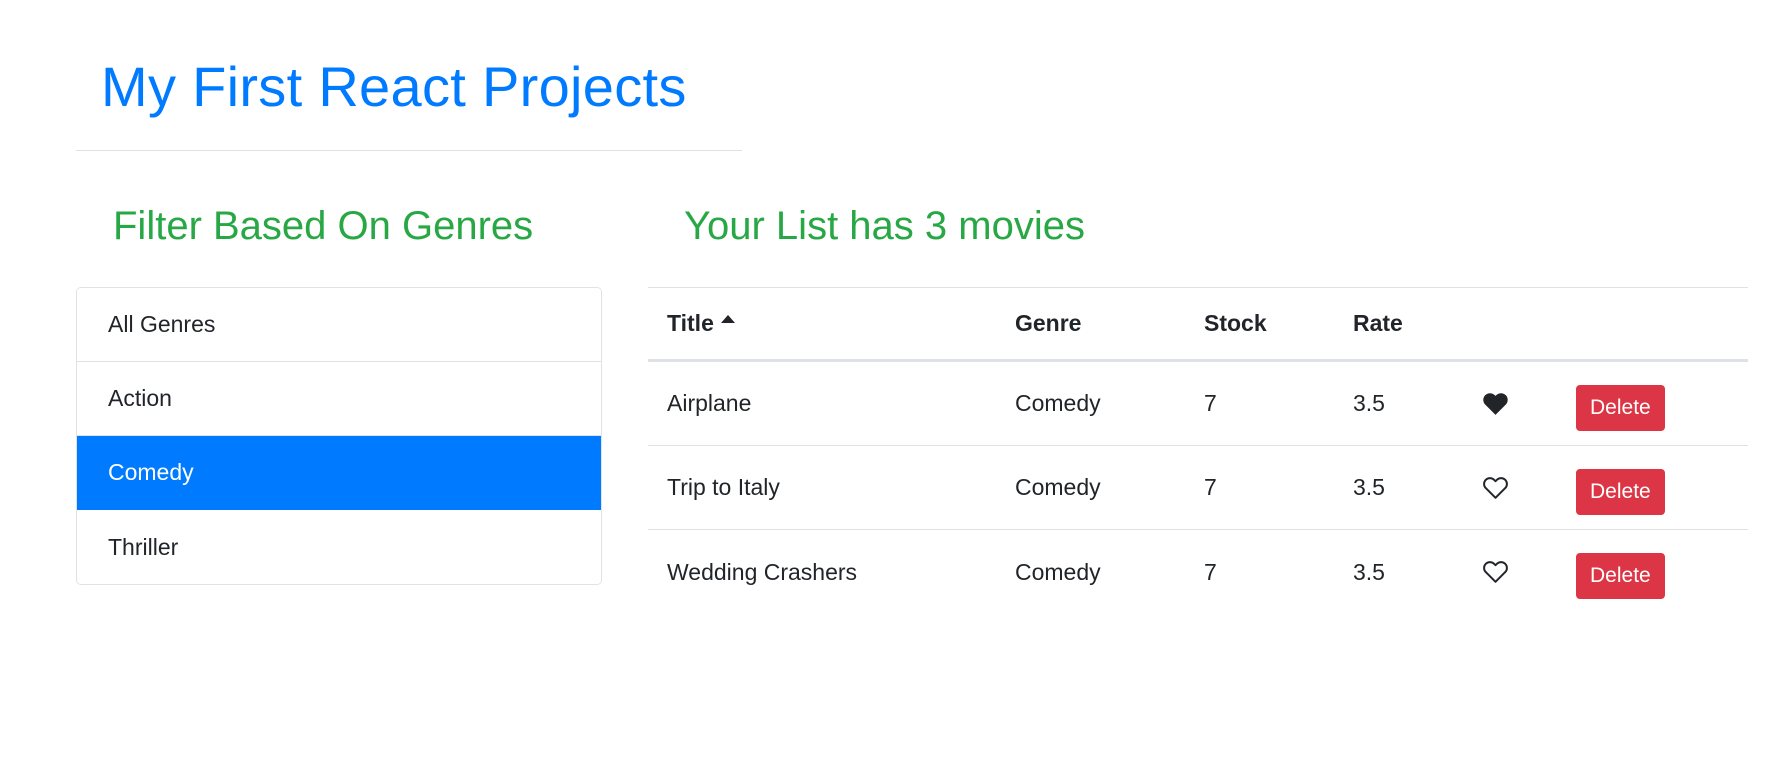 Image resolution: width=1771 pixels, height=759 pixels. I want to click on column-header-label: Rate, so click(1378, 323).